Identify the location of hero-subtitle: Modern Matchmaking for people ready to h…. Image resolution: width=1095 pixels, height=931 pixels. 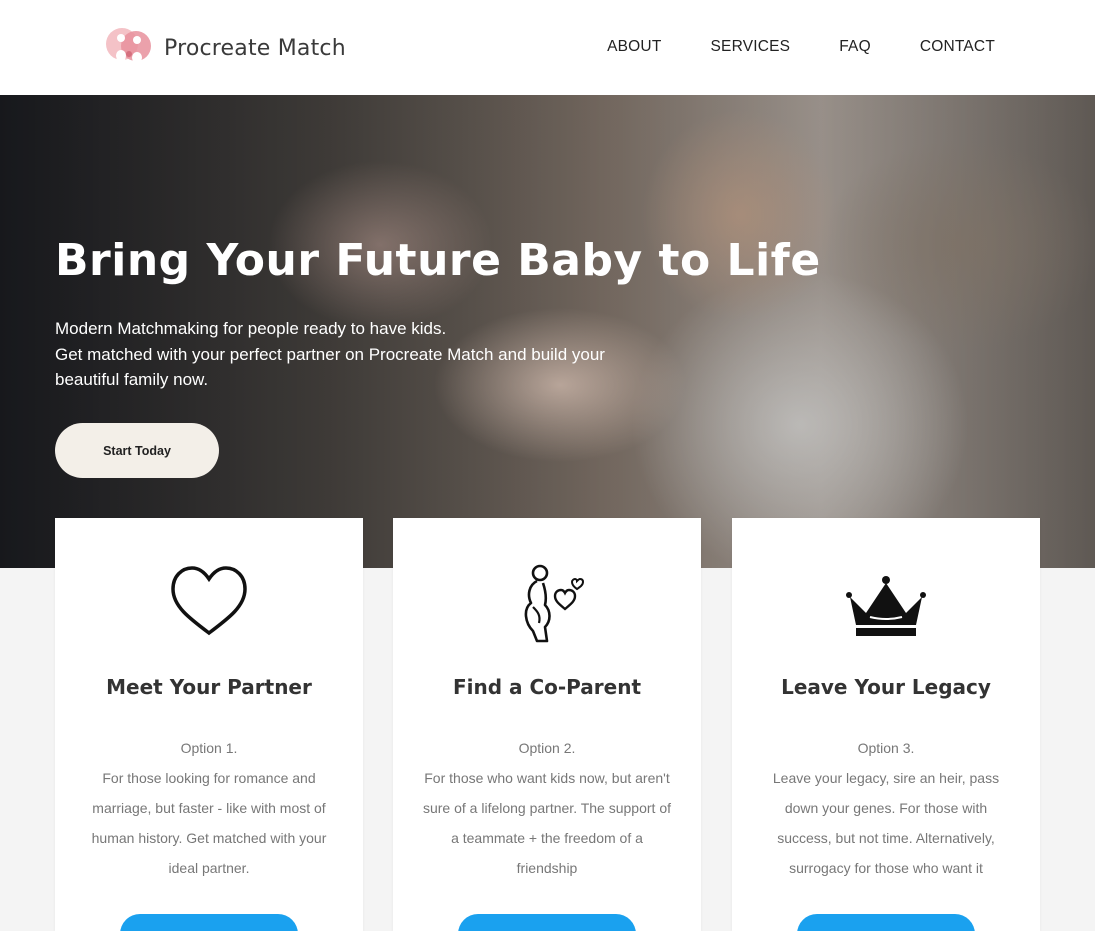
(335, 354).